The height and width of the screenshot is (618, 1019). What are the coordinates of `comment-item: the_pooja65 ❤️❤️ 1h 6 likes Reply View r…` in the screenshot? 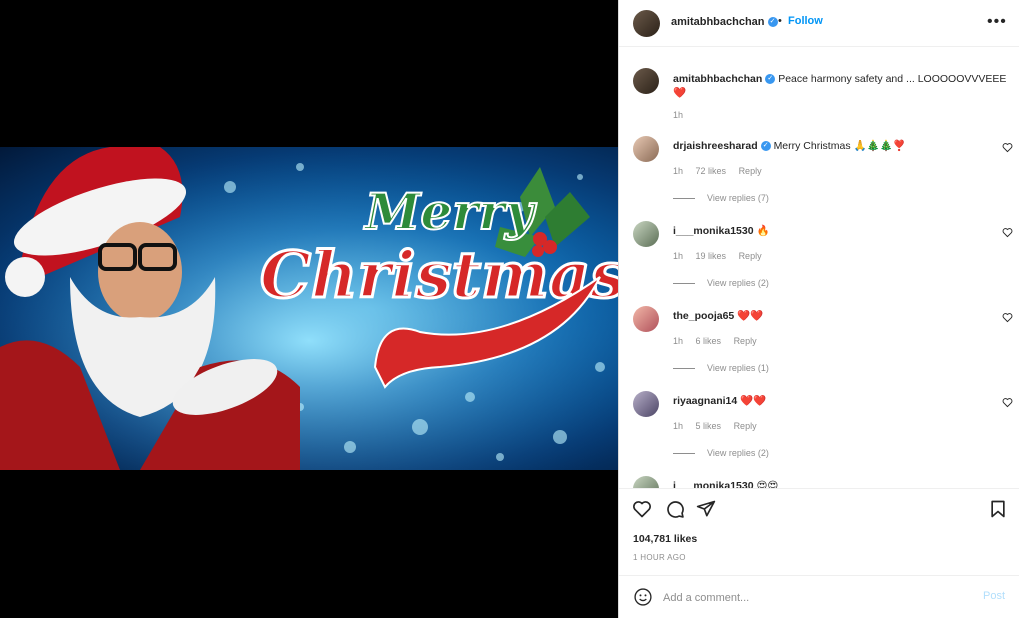 It's located at (823, 348).